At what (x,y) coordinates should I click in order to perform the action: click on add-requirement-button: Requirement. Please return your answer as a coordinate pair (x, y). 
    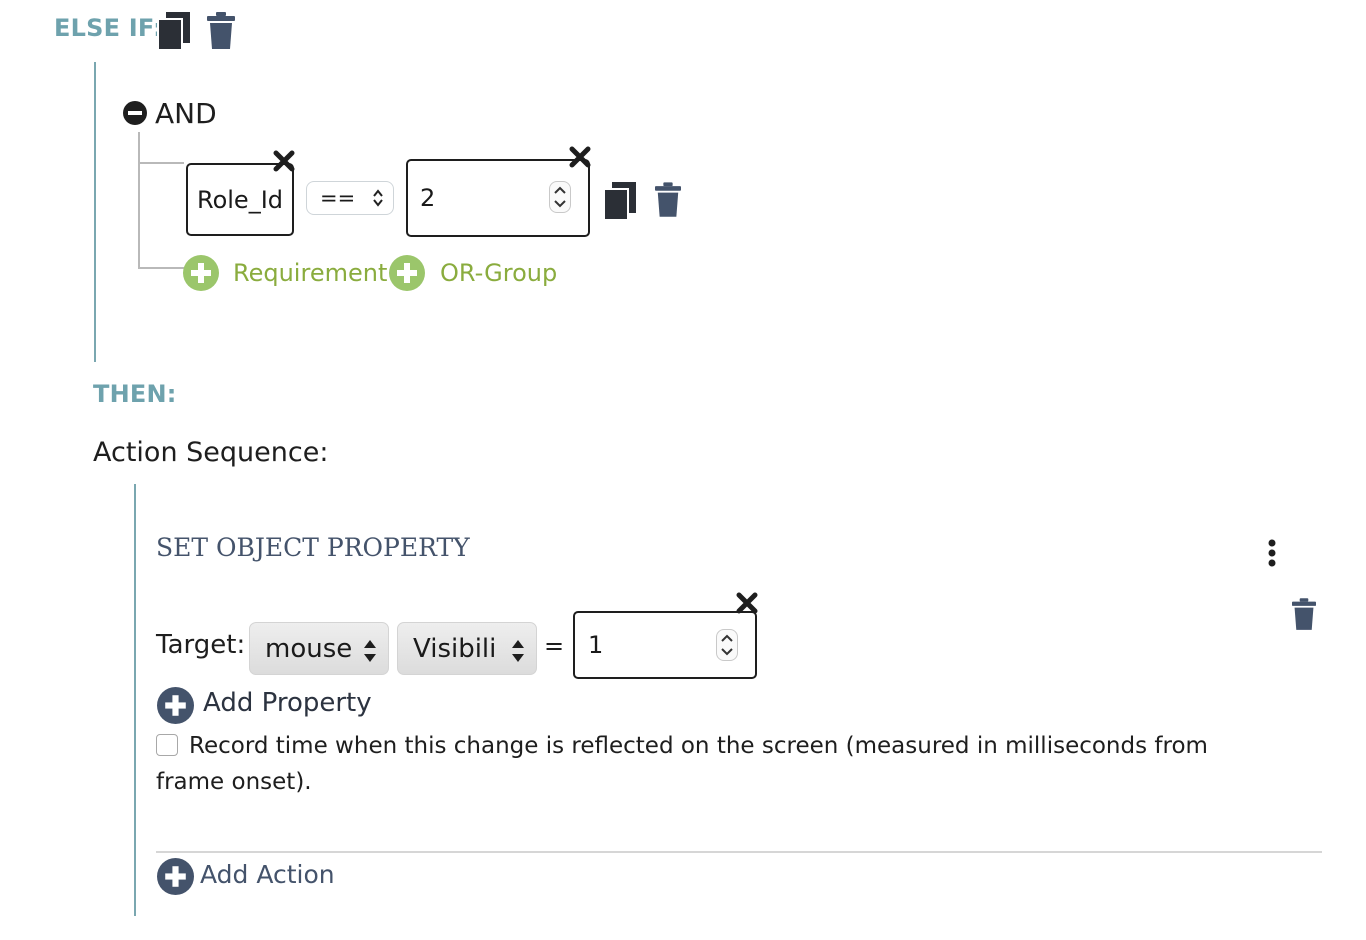
    Looking at the image, I should click on (285, 274).